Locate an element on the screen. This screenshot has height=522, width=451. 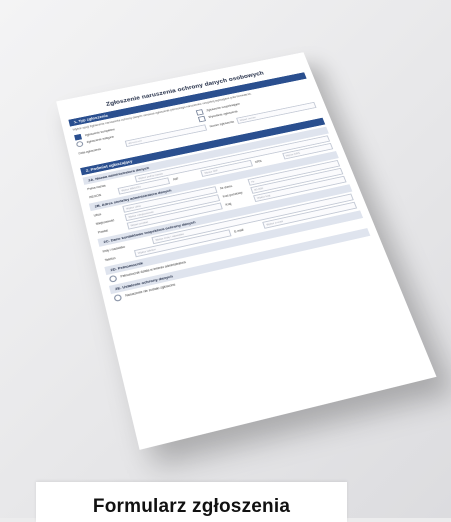
withdraw-checkbox is located at coordinates (202, 118).